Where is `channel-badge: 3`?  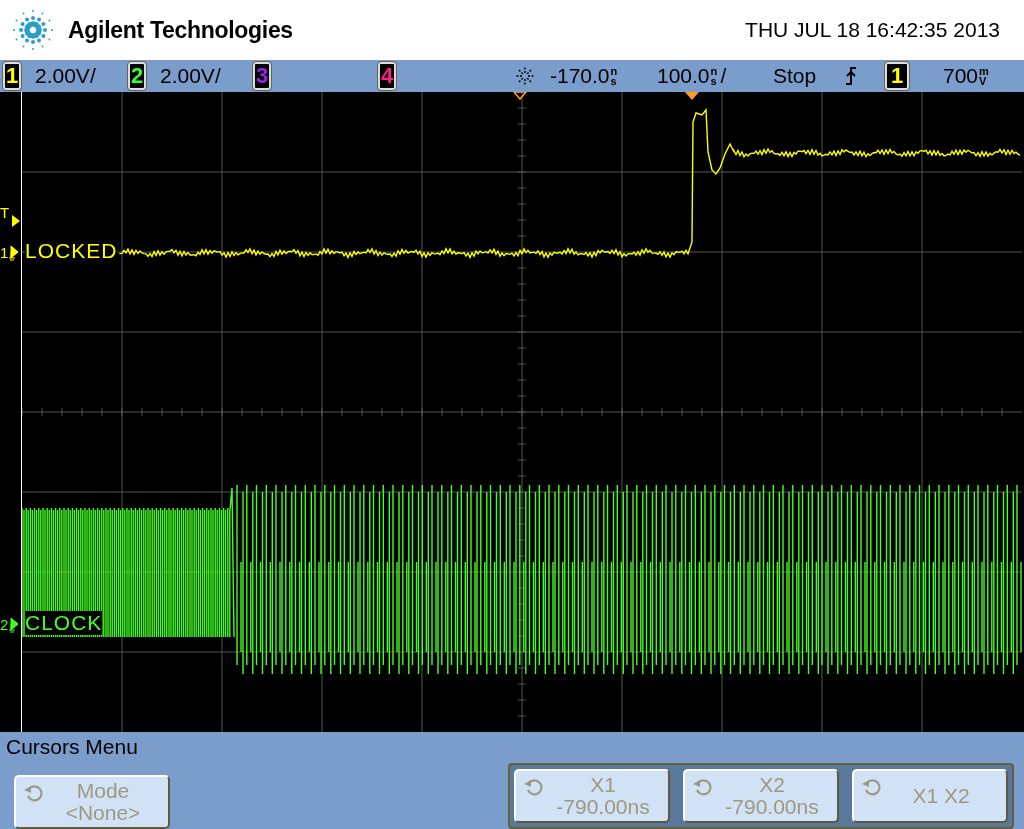
channel-badge: 3 is located at coordinates (262, 76).